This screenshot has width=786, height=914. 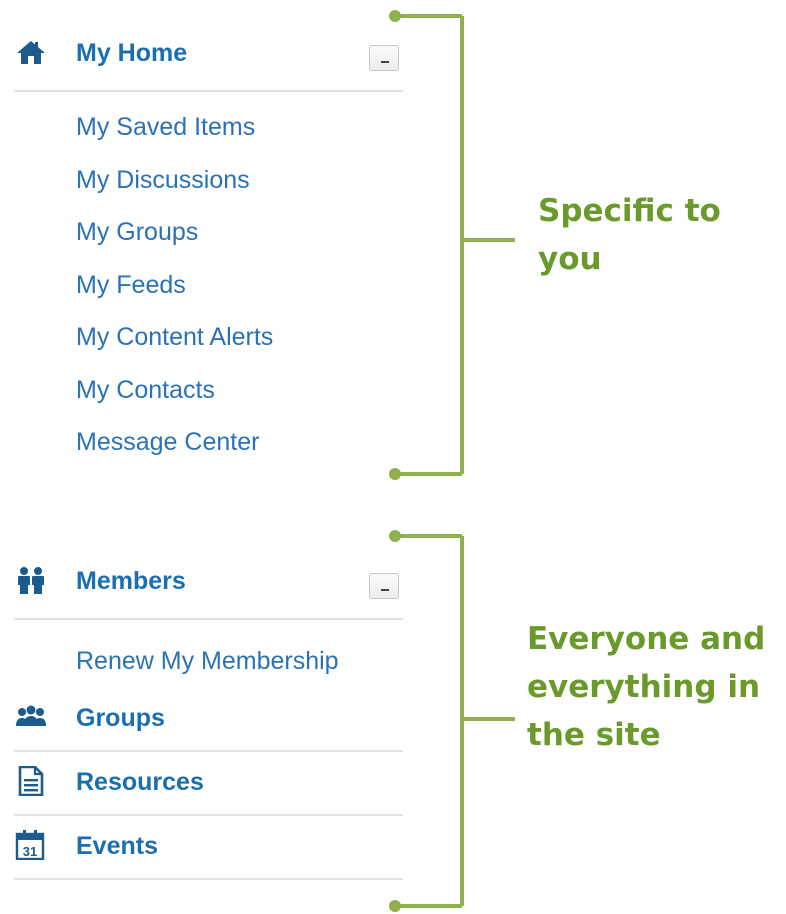 I want to click on nav-row-events: 31 Events, so click(x=208, y=847).